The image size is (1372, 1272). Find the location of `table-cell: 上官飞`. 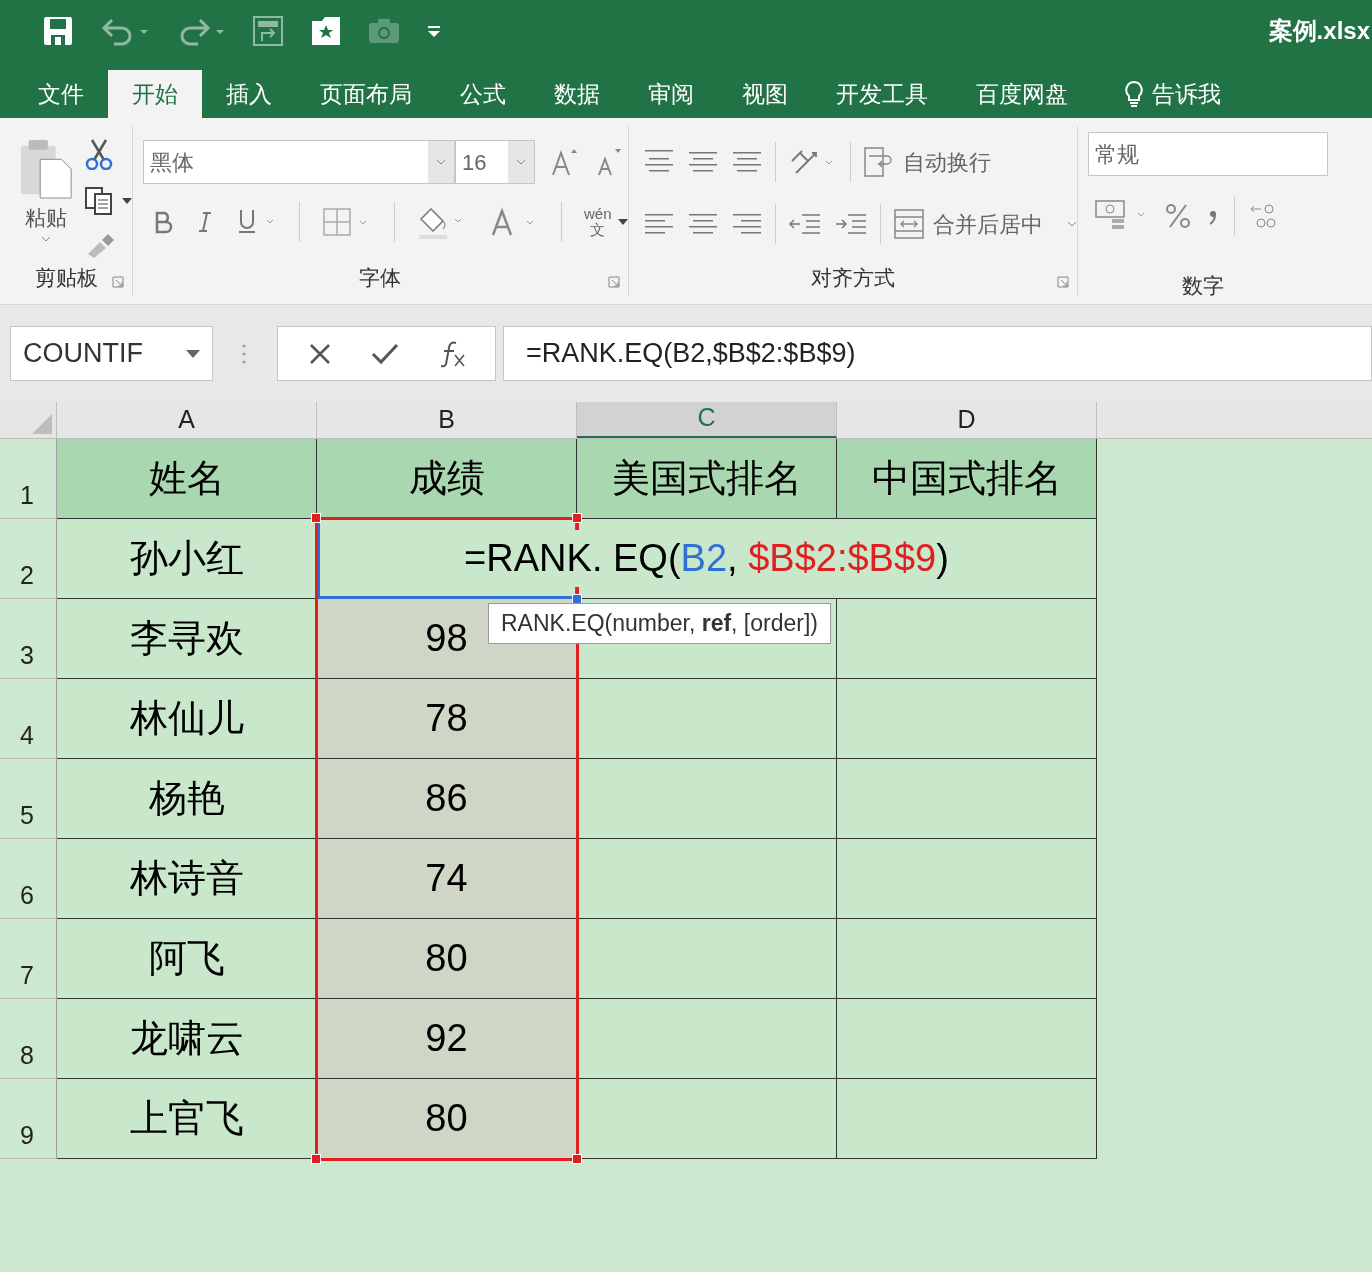

table-cell: 上官飞 is located at coordinates (187, 1119).